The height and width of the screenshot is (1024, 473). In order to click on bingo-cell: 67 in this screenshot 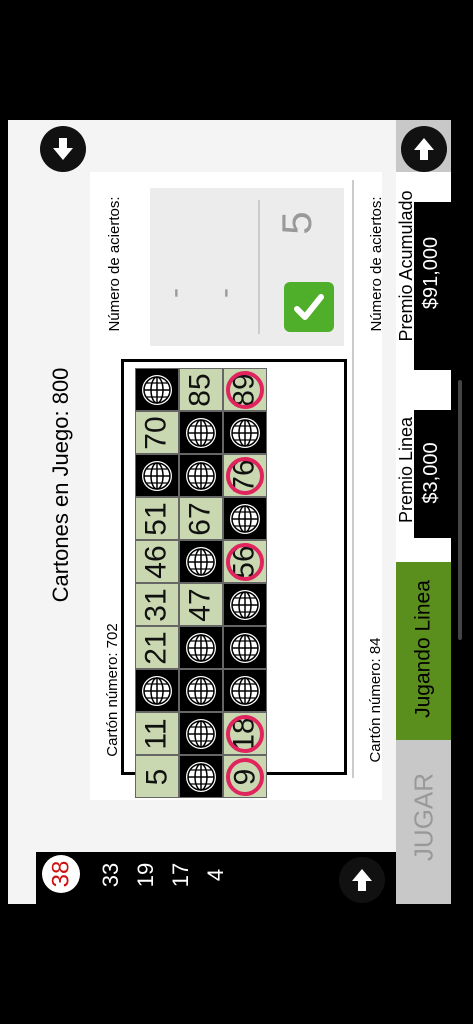, I will do `click(201, 518)`.